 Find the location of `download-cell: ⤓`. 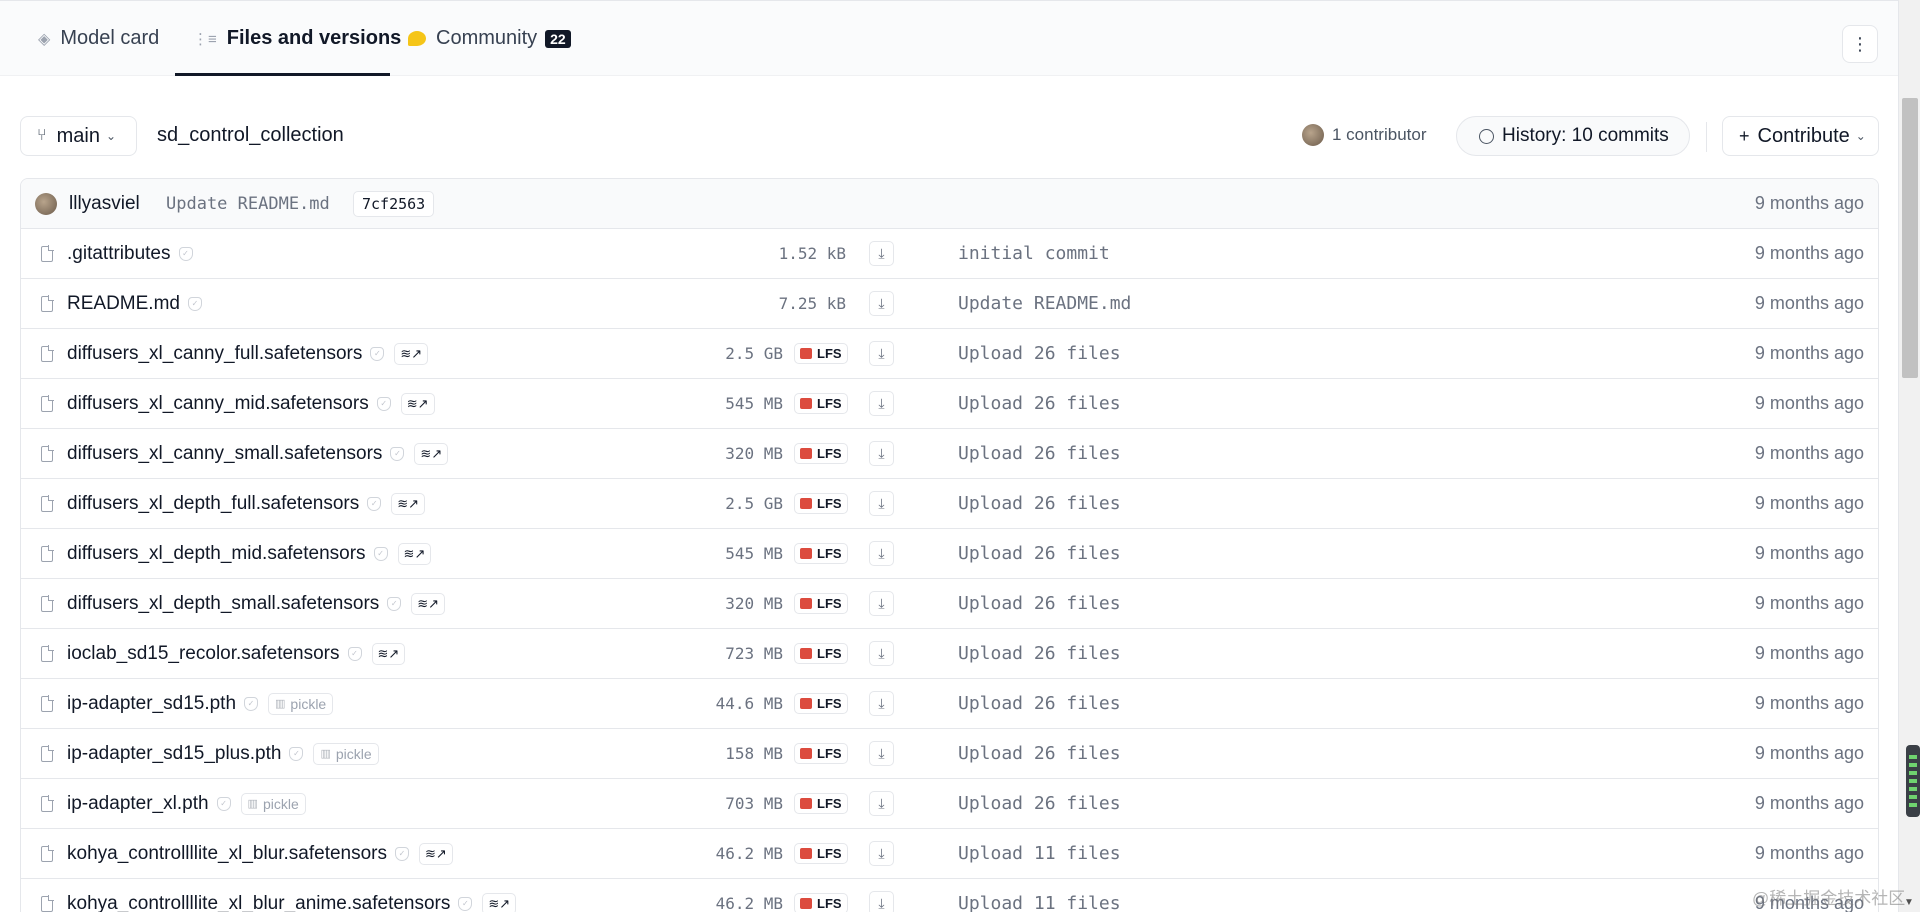

download-cell: ⤓ is located at coordinates (881, 703).